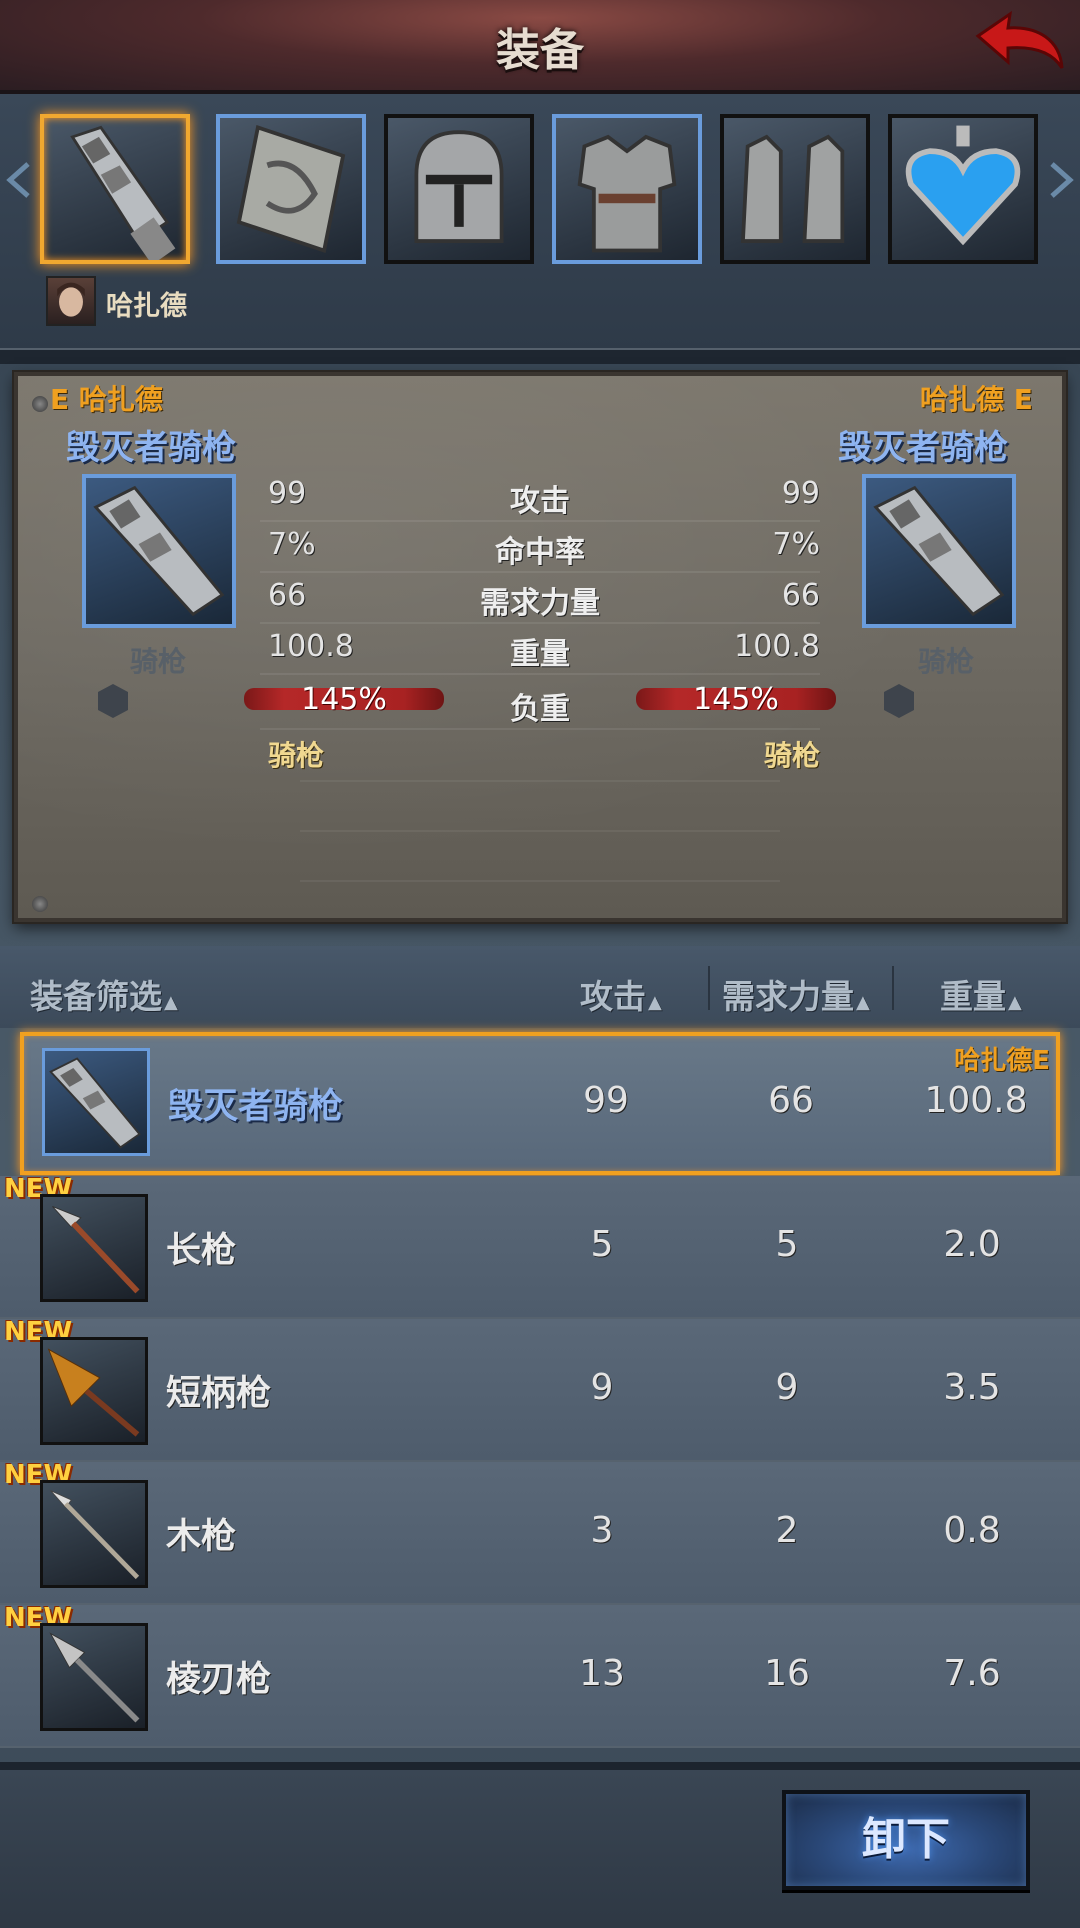  I want to click on item-strength: 2, so click(787, 1530).